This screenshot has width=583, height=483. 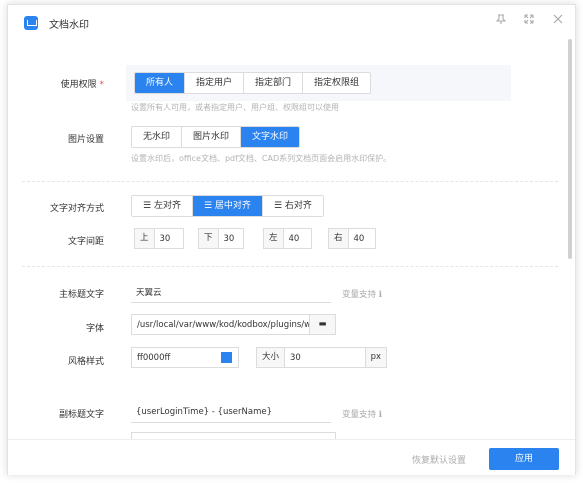 What do you see at coordinates (291, 22) in the screenshot?
I see `title-bar: 文档水印` at bounding box center [291, 22].